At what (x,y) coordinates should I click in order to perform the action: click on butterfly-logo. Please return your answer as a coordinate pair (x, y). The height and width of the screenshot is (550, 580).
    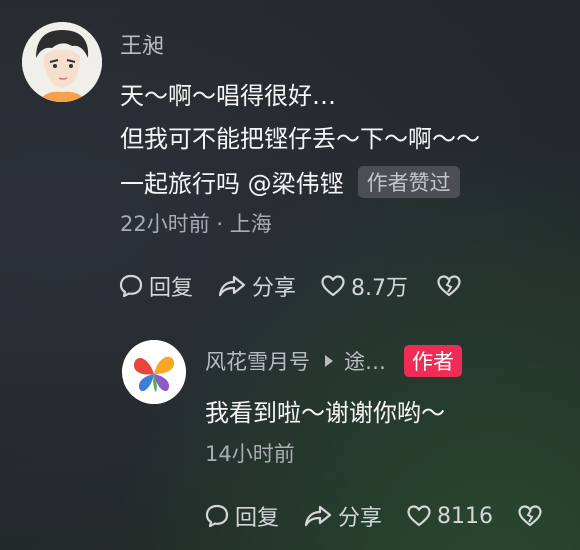
    Looking at the image, I should click on (154, 372).